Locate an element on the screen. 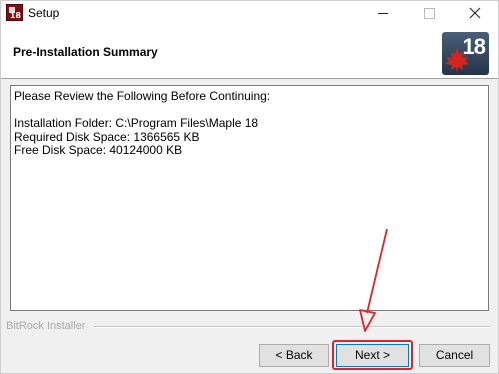 The height and width of the screenshot is (374, 499). maximize-button is located at coordinates (429, 13).